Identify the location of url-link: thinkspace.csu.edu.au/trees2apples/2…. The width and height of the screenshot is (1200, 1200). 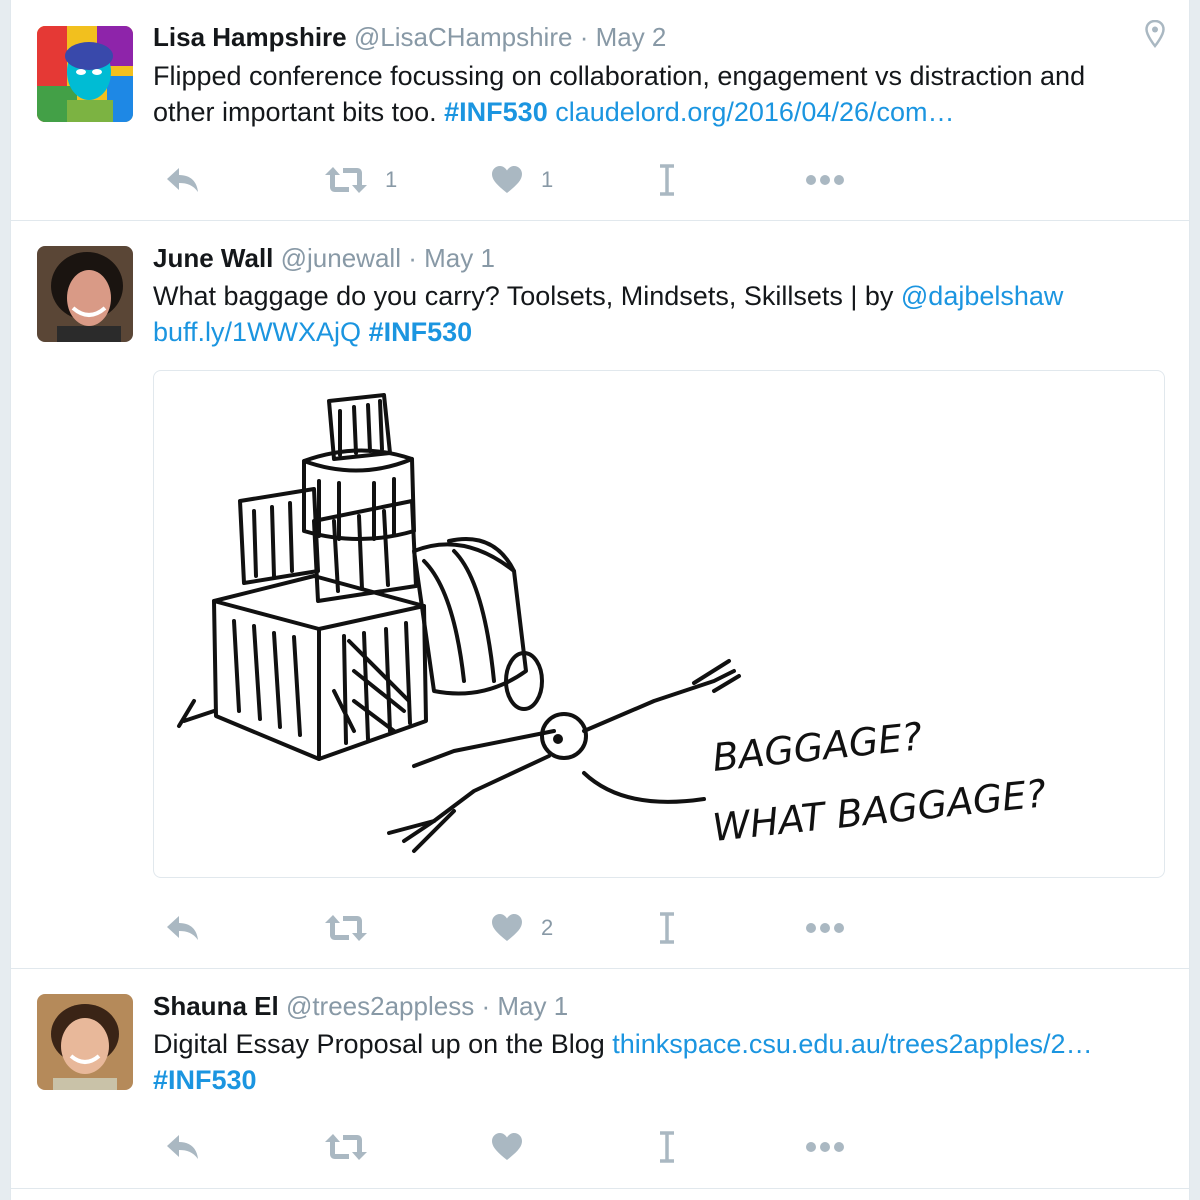
(852, 1044).